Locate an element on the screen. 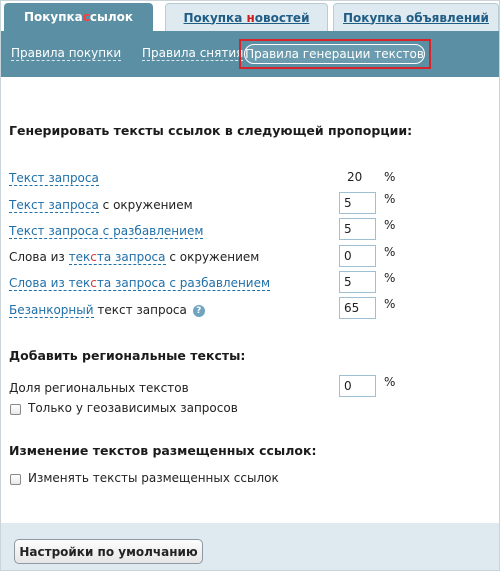 The height and width of the screenshot is (571, 500). tab-buy-ads-label-pre: Покупка is located at coordinates (374, 17).